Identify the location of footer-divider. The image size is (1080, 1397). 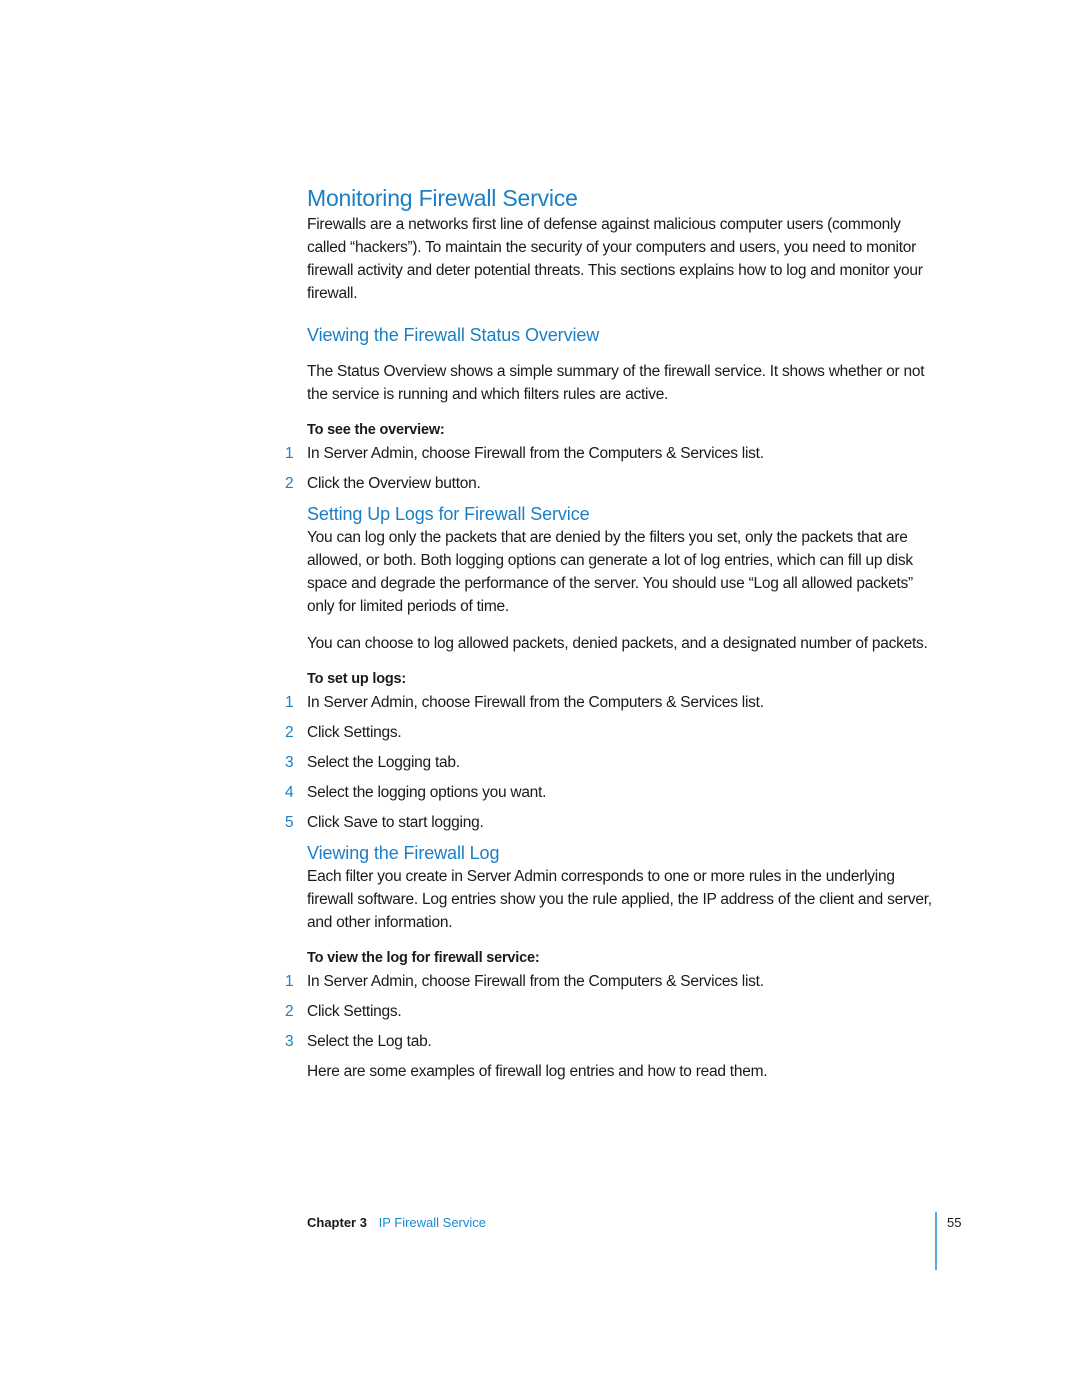
(936, 1241).